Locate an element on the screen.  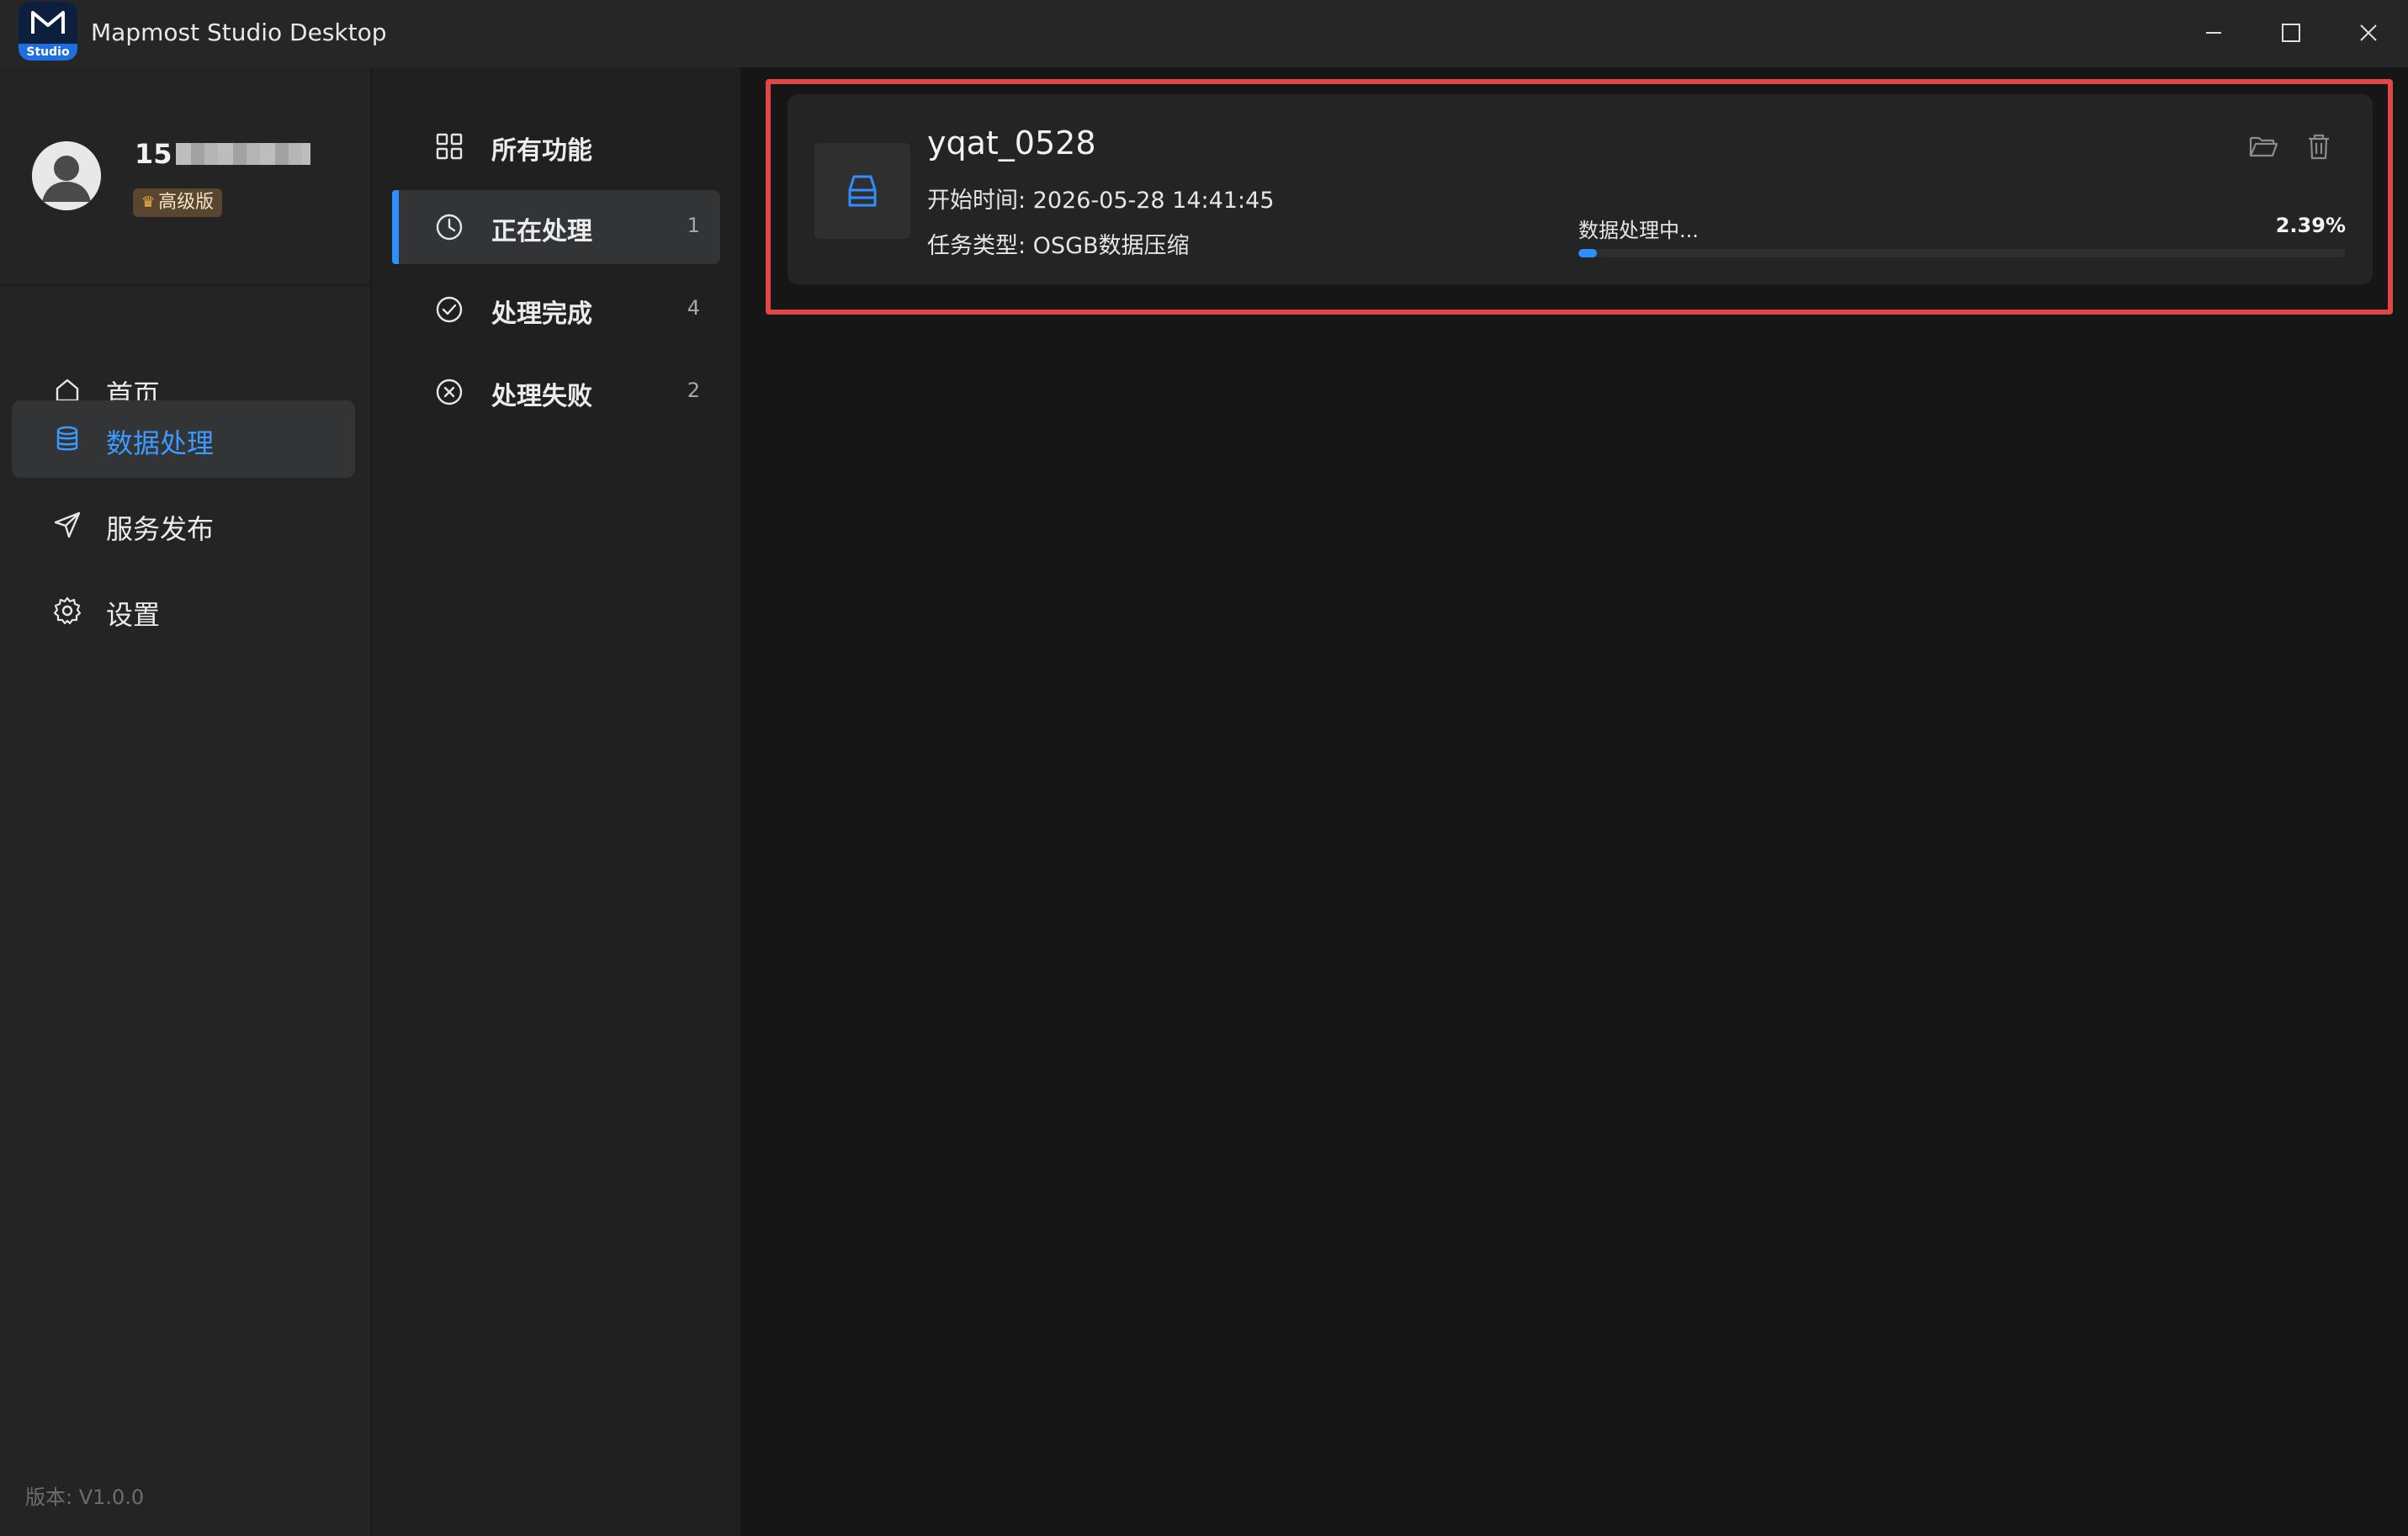
filter-failed: 处理失败 2 is located at coordinates (556, 392).